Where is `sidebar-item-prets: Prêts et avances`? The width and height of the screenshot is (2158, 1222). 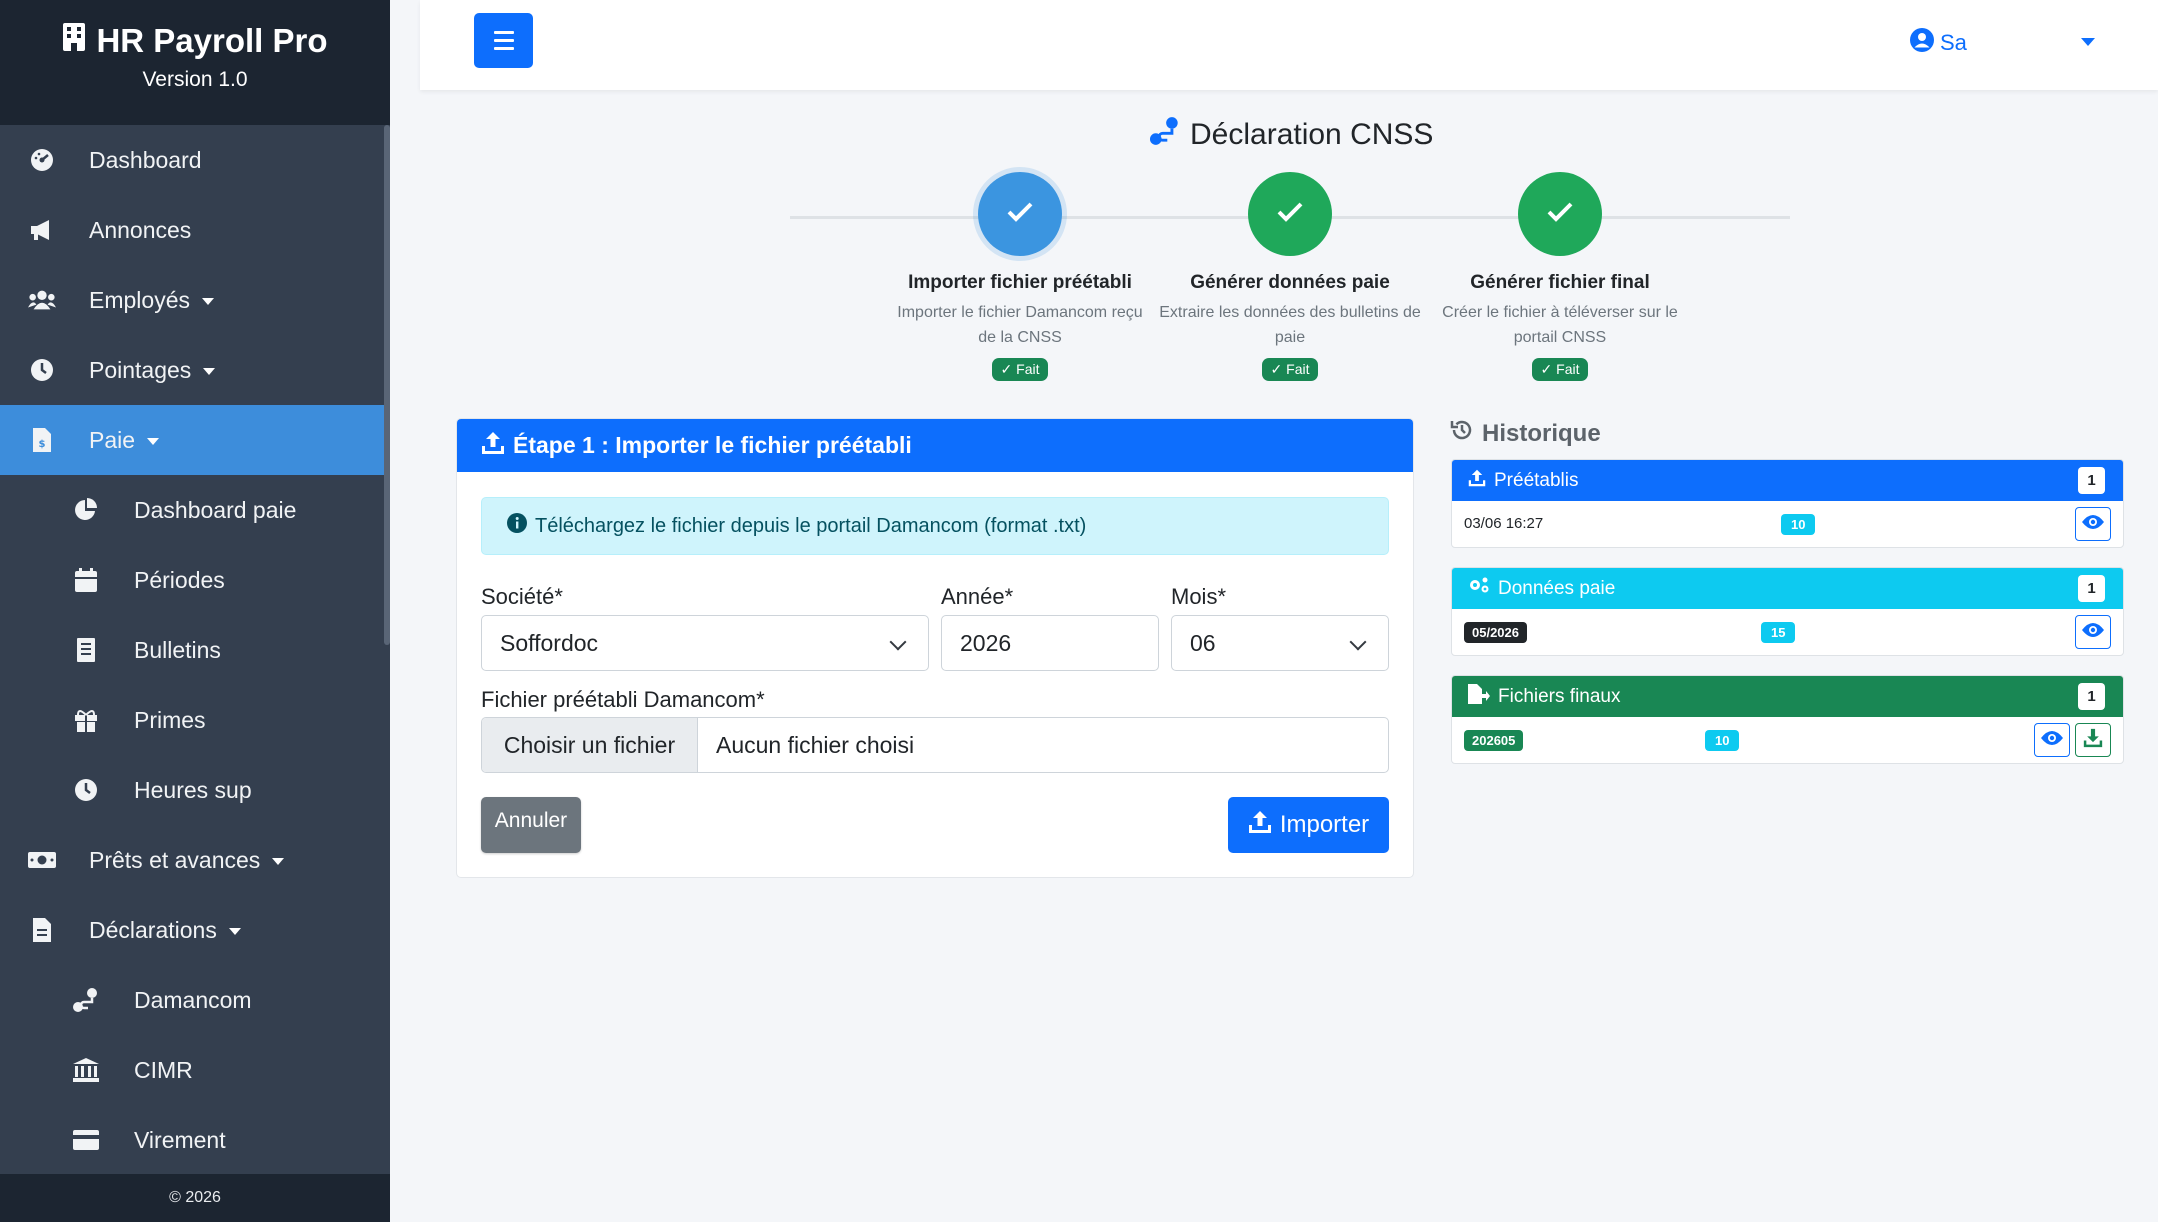 sidebar-item-prets: Prêts et avances is located at coordinates (192, 860).